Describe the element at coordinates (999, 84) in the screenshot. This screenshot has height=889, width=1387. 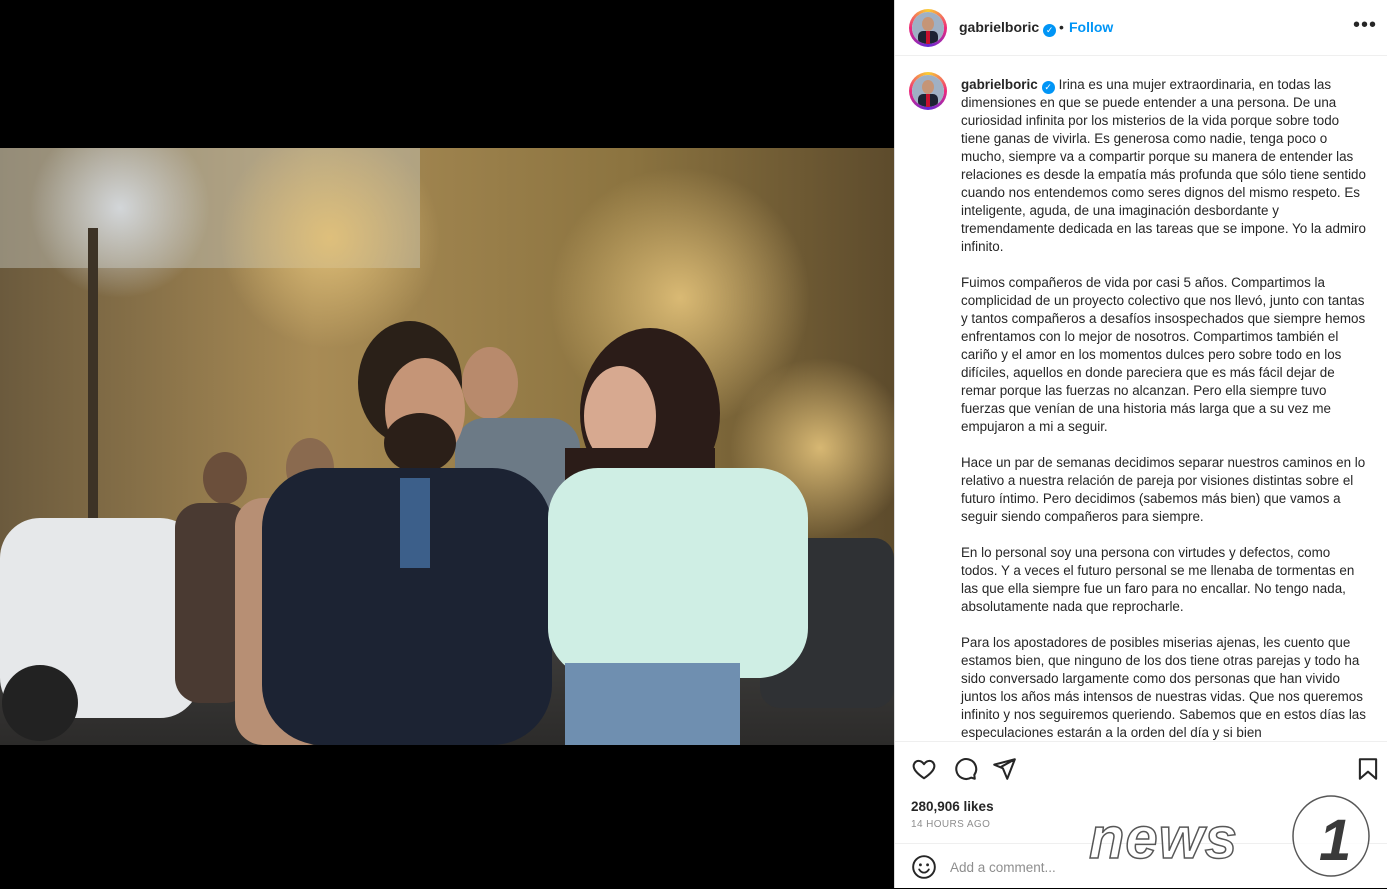
I see `caption-username-text: gabrielboric` at that location.